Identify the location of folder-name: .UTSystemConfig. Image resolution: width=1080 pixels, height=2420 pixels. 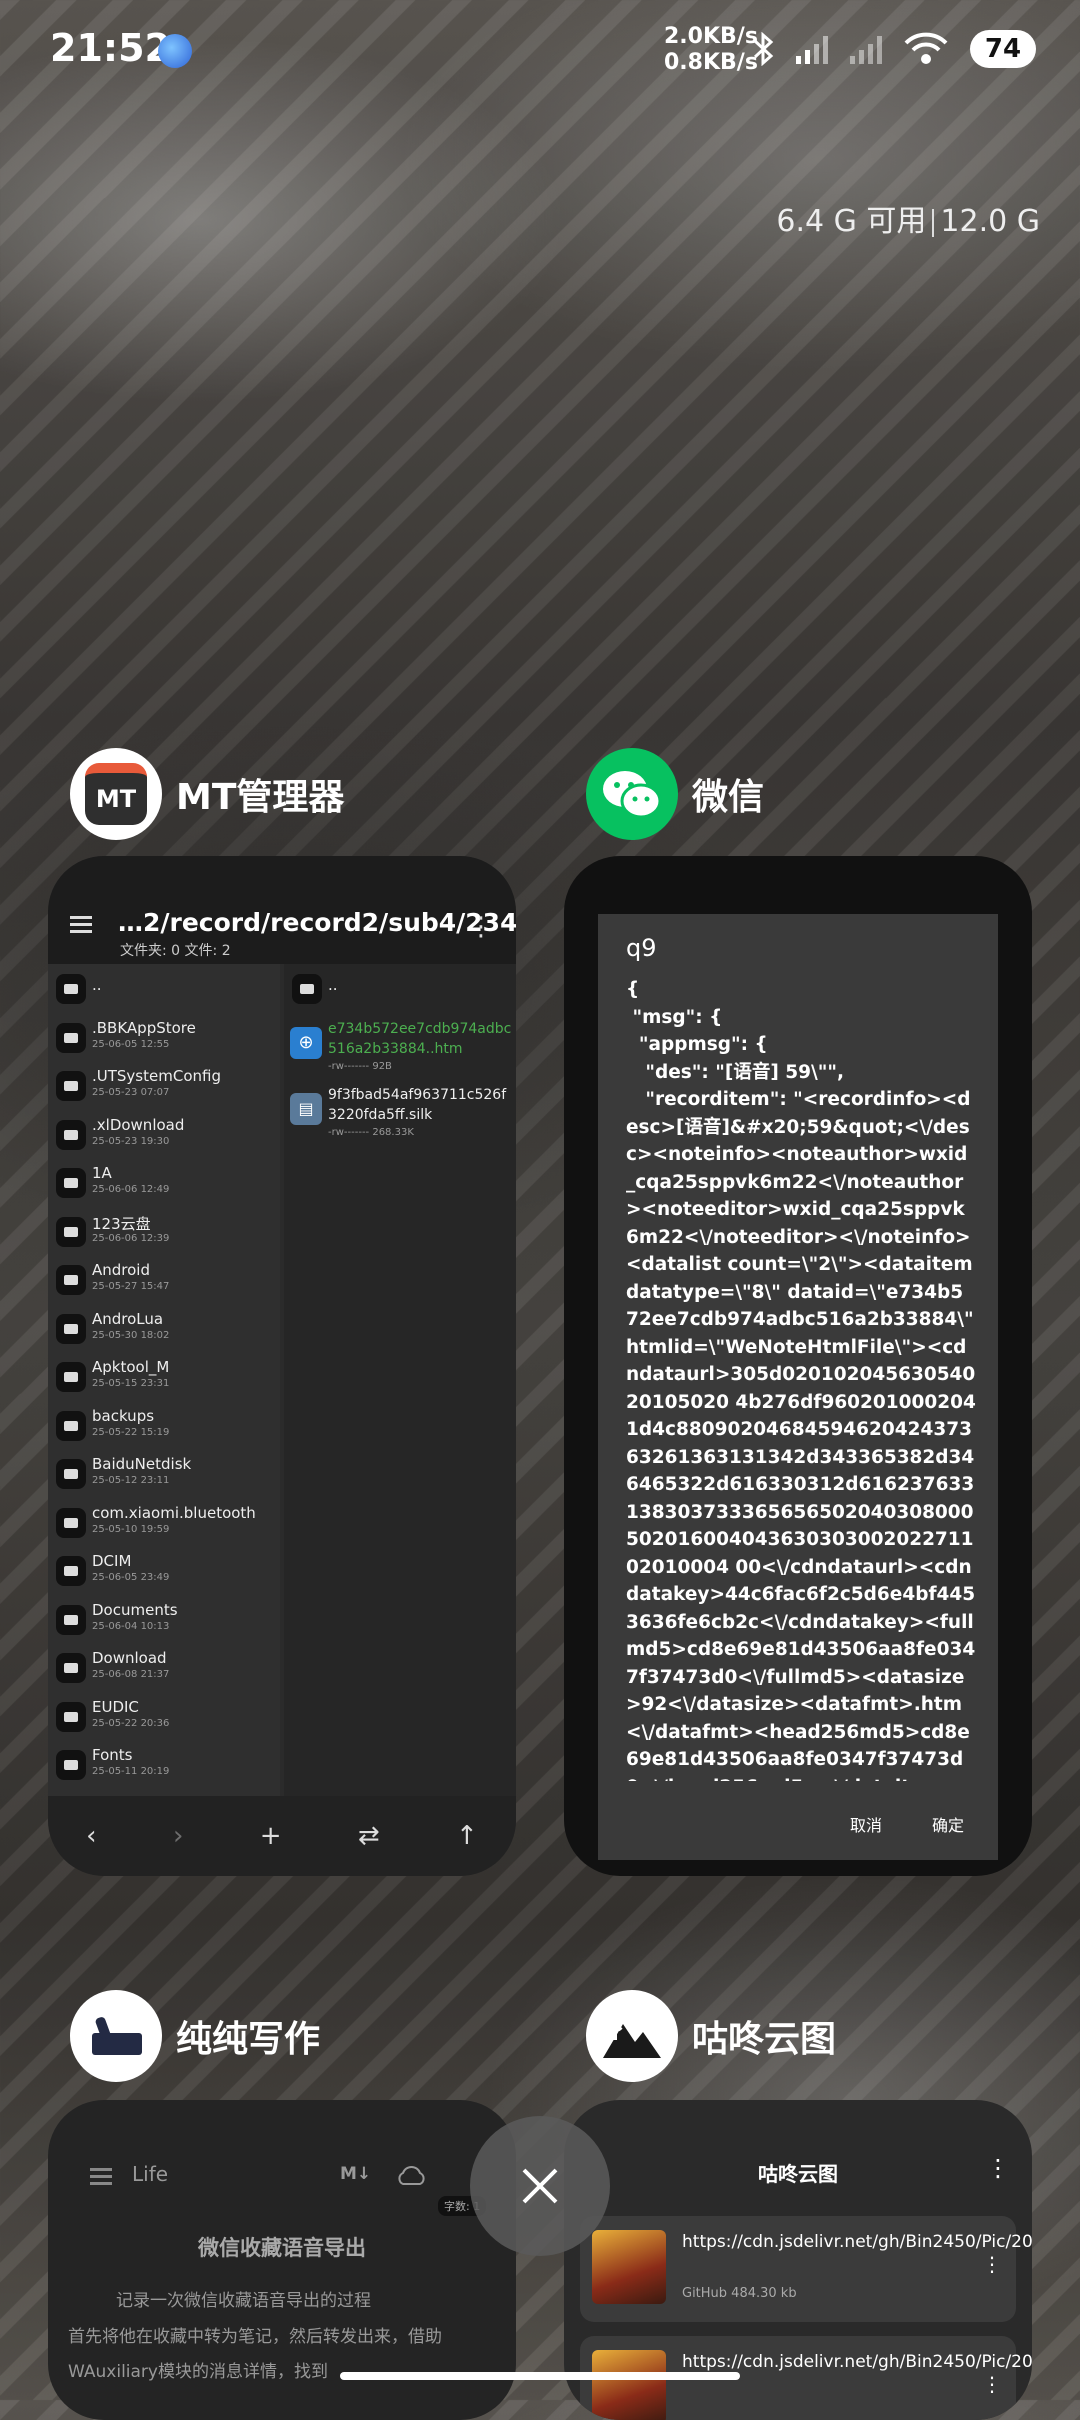
(156, 1076).